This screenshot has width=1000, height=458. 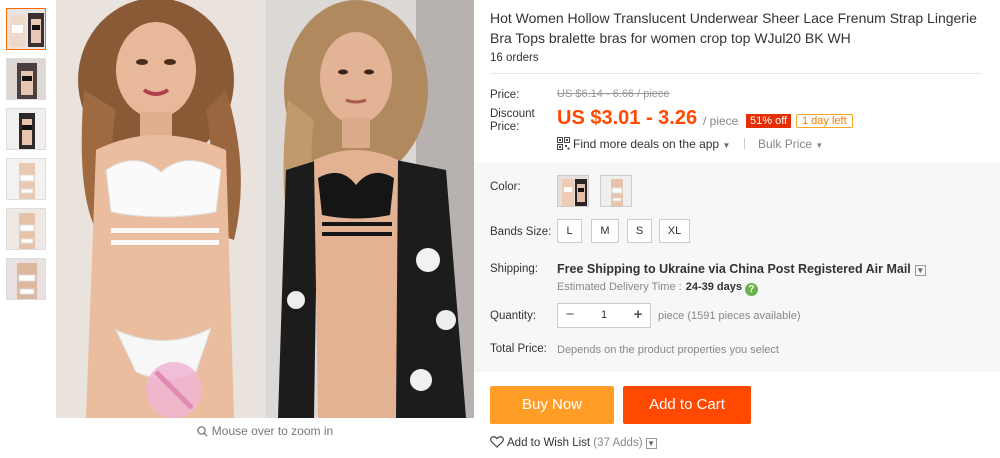 I want to click on size-label: Bands Size:, so click(x=521, y=232).